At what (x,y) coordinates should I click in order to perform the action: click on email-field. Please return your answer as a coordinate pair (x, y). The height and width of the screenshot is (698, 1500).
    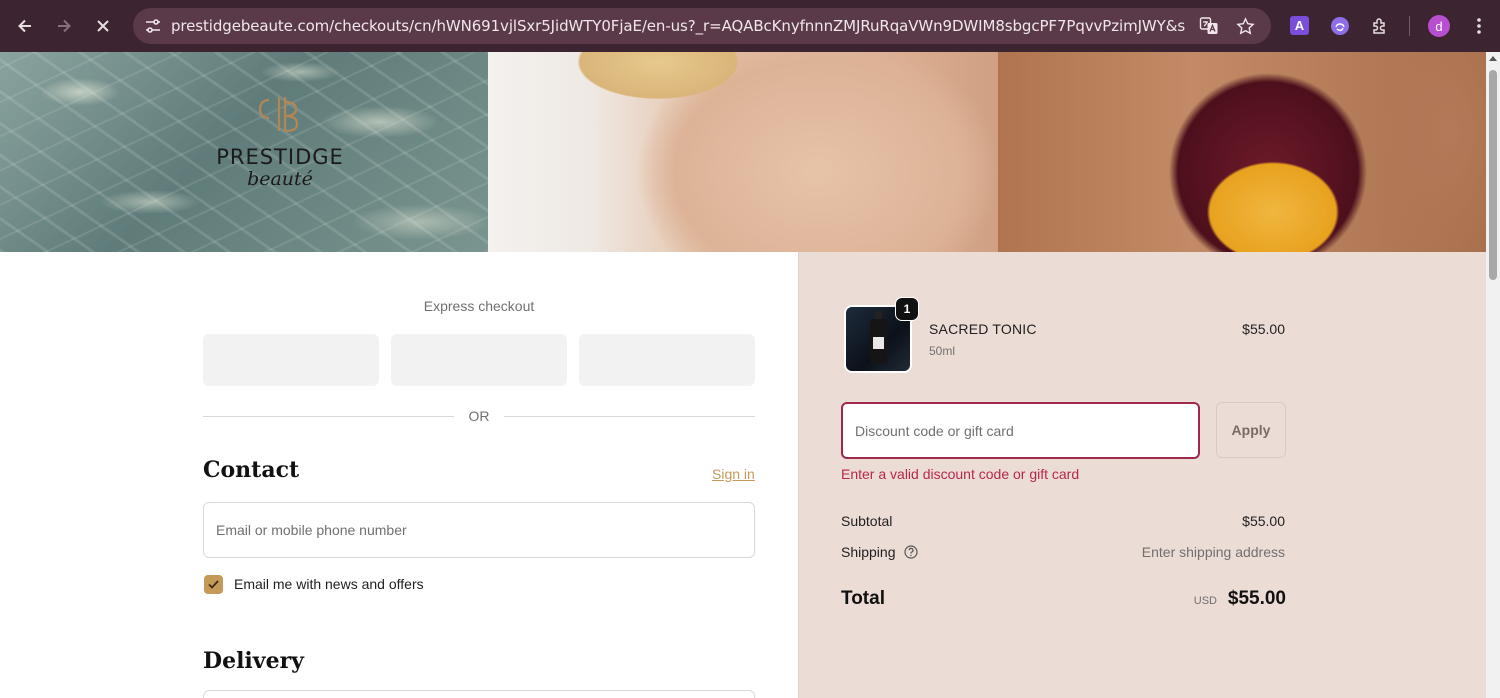
    Looking at the image, I should click on (479, 530).